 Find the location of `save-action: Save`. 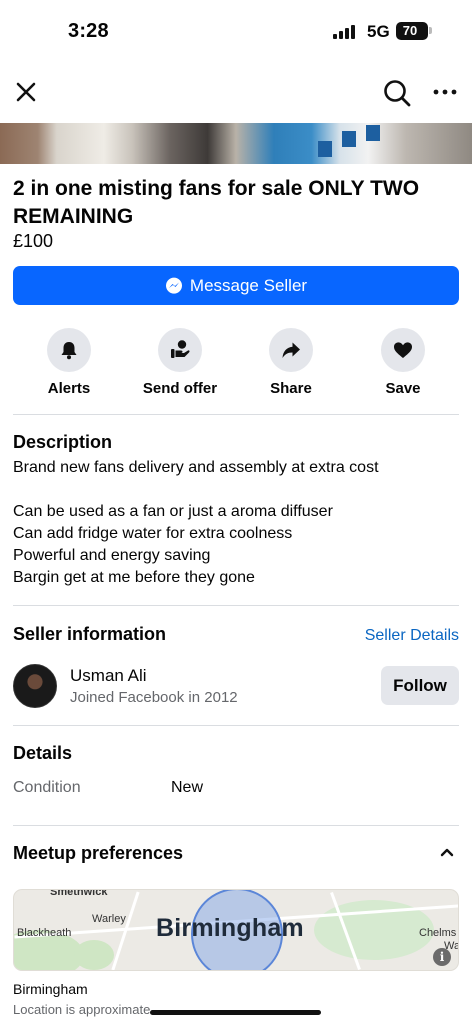

save-action: Save is located at coordinates (403, 362).